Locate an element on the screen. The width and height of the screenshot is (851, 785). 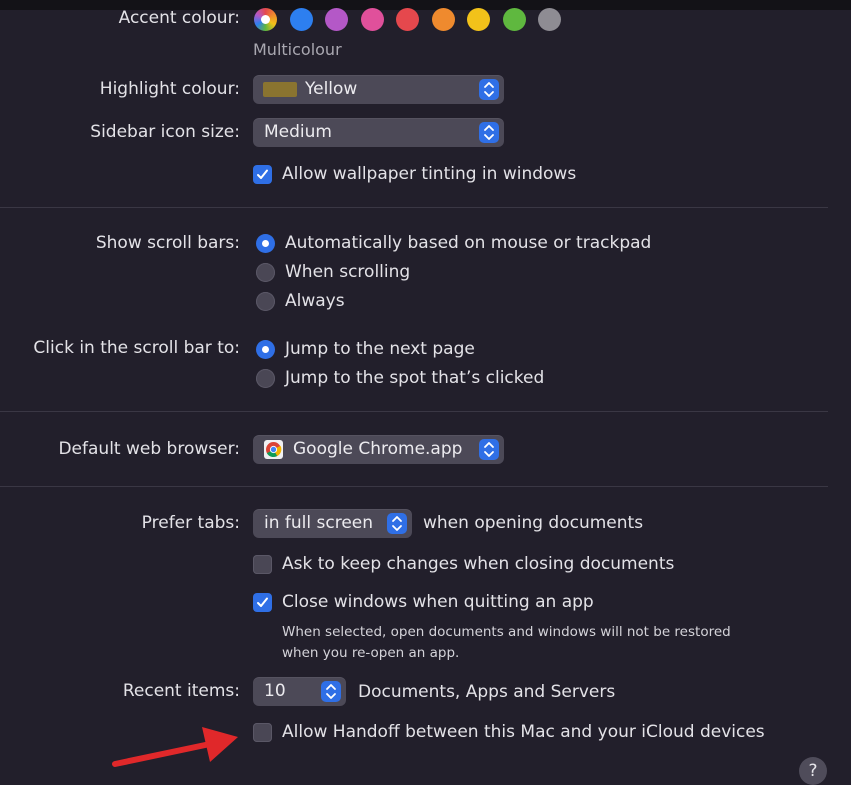
scroll-bars-automatic-label: Automatically based on mouse or trackpad is located at coordinates (468, 243).